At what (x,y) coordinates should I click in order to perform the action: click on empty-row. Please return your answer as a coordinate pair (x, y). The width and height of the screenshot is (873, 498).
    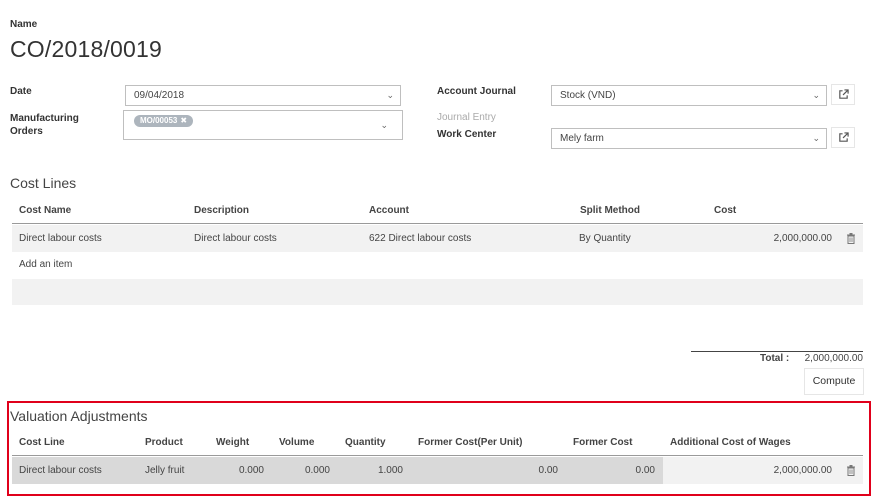
    Looking at the image, I should click on (437, 292).